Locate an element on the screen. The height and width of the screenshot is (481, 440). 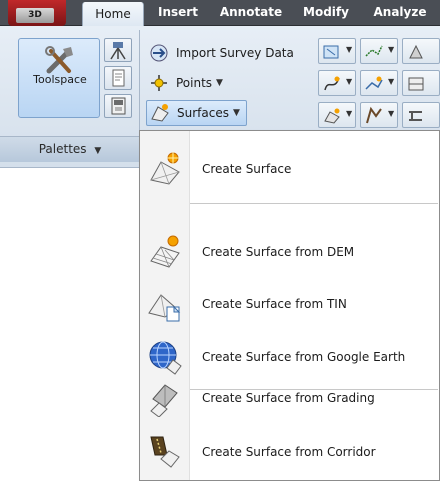
parcel-button: ▼ is located at coordinates (337, 51).